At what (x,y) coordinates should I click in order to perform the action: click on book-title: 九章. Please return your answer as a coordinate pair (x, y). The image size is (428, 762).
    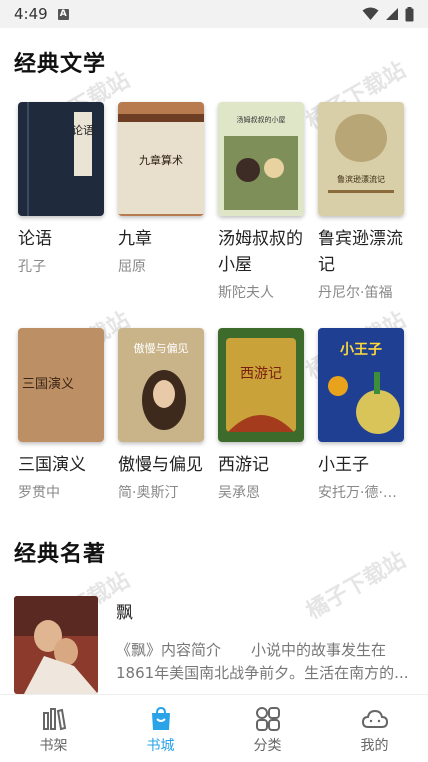
    Looking at the image, I should click on (135, 239).